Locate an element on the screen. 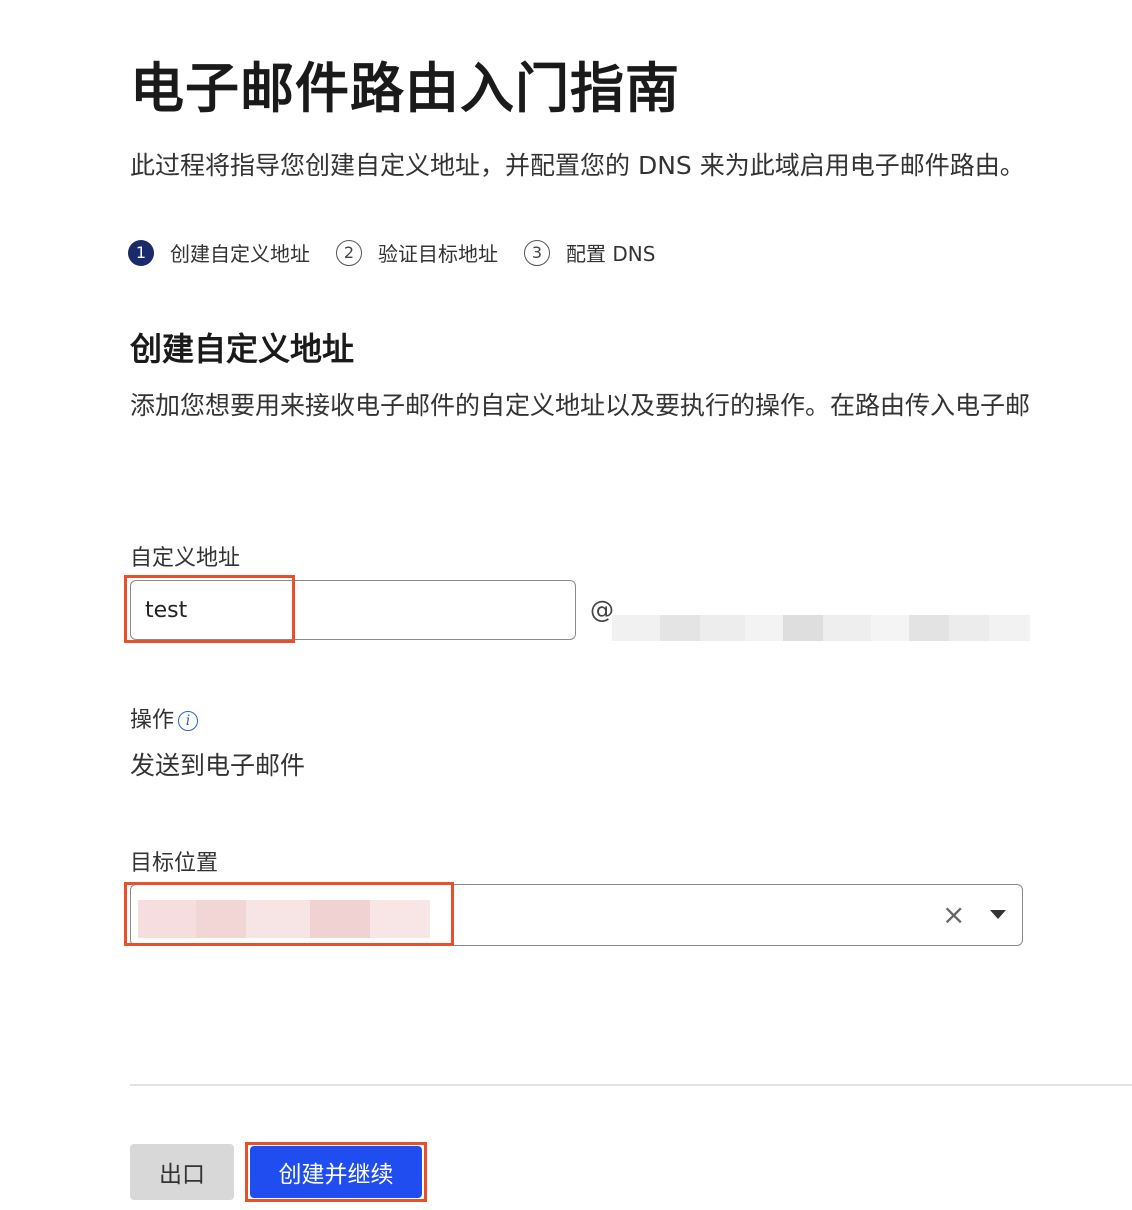 The height and width of the screenshot is (1210, 1132). step-number: 2 is located at coordinates (349, 252).